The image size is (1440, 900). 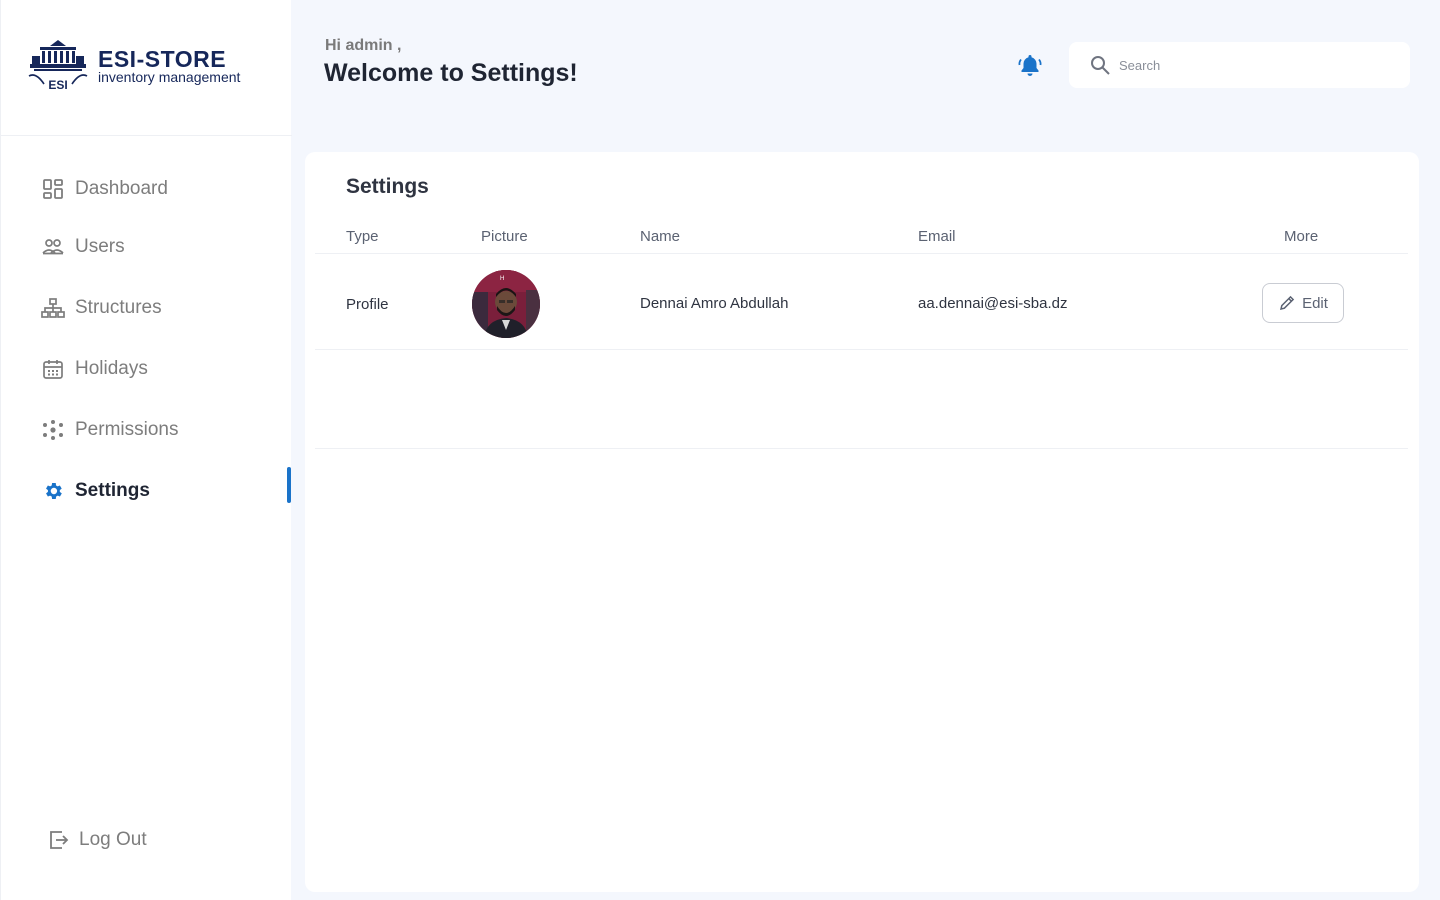 What do you see at coordinates (1287, 303) in the screenshot?
I see `pencil-icon` at bounding box center [1287, 303].